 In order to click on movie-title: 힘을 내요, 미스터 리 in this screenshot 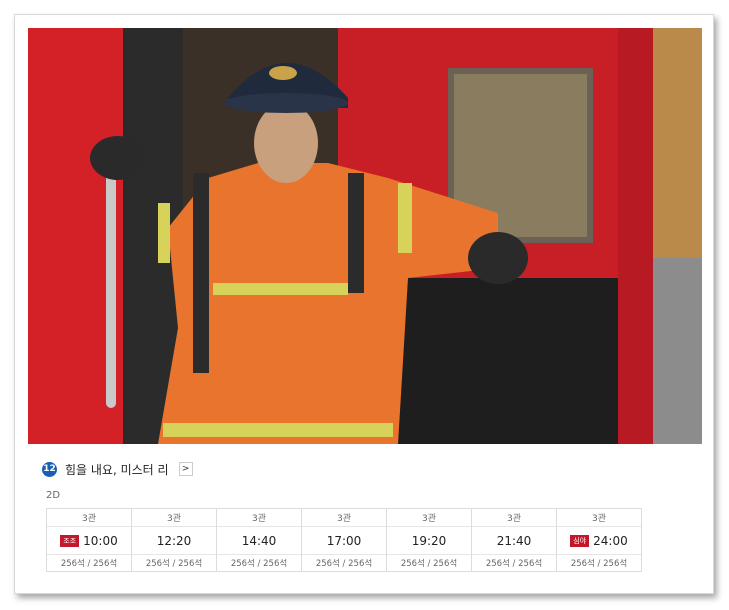, I will do `click(117, 469)`.